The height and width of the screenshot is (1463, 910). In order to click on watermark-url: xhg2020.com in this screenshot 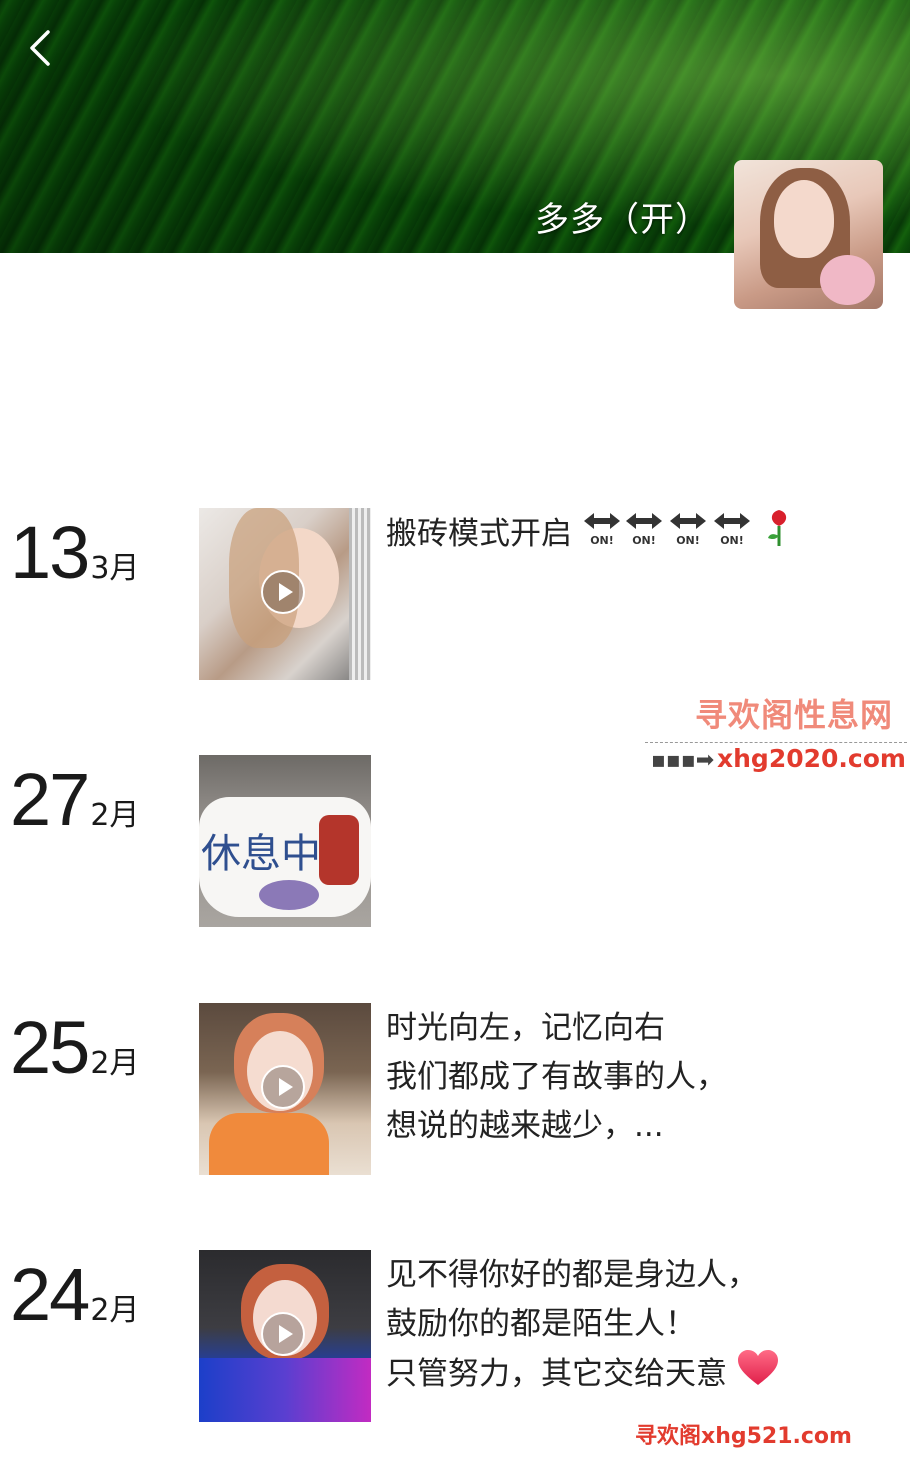, I will do `click(811, 758)`.